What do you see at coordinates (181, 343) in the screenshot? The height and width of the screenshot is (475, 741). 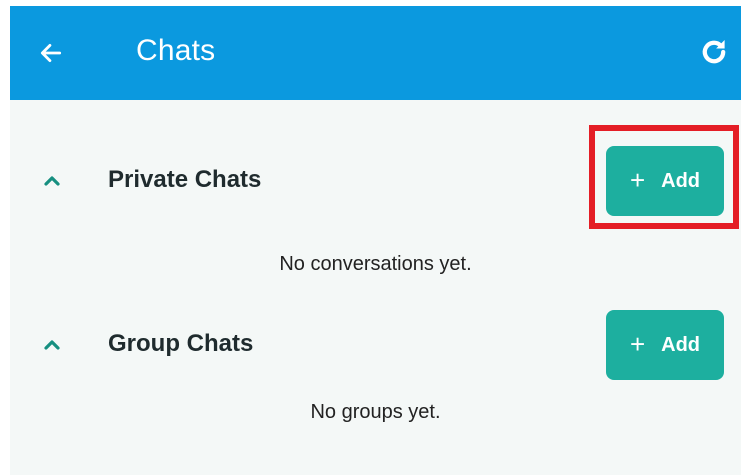 I see `group-chats-title: Group Chats` at bounding box center [181, 343].